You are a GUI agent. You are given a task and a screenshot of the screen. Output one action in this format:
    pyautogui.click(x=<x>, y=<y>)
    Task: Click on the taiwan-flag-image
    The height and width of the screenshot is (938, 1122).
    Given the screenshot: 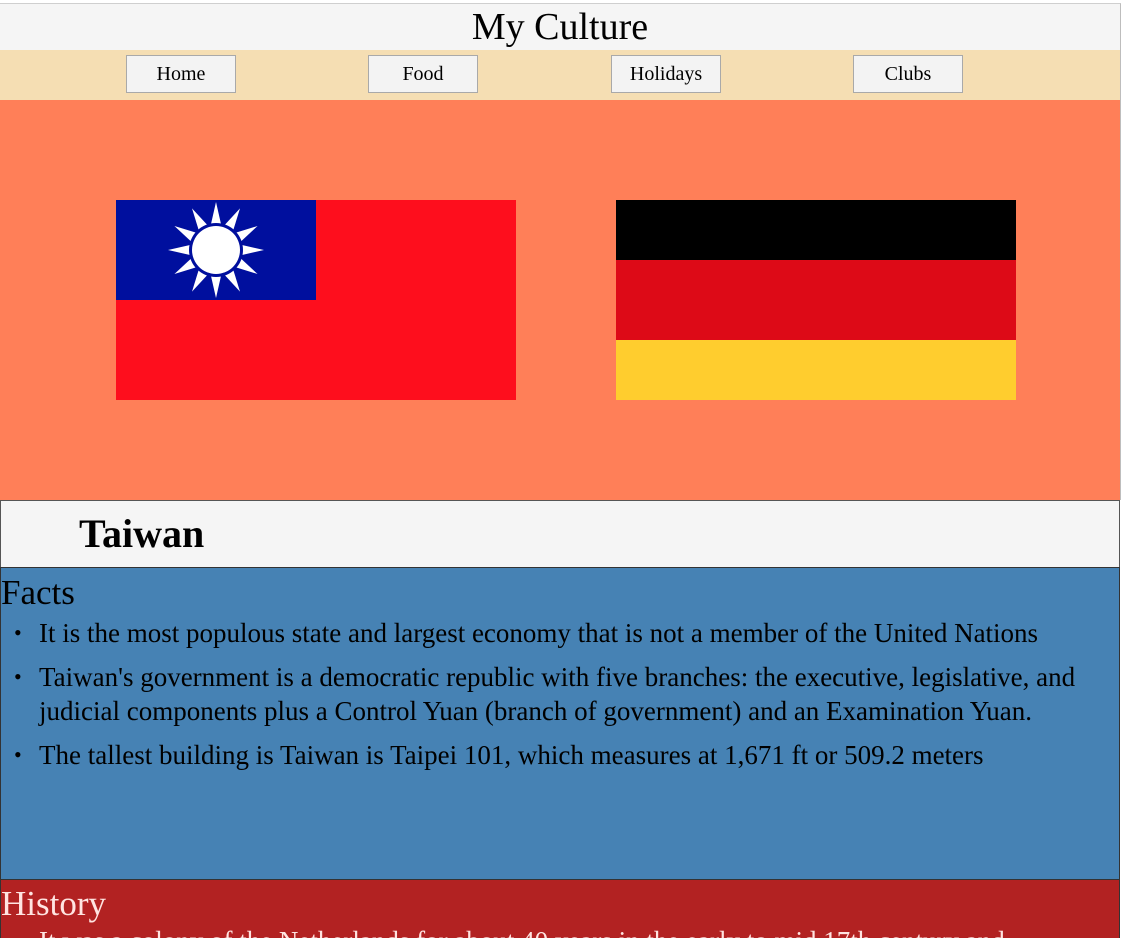 What is the action you would take?
    pyautogui.click(x=316, y=300)
    